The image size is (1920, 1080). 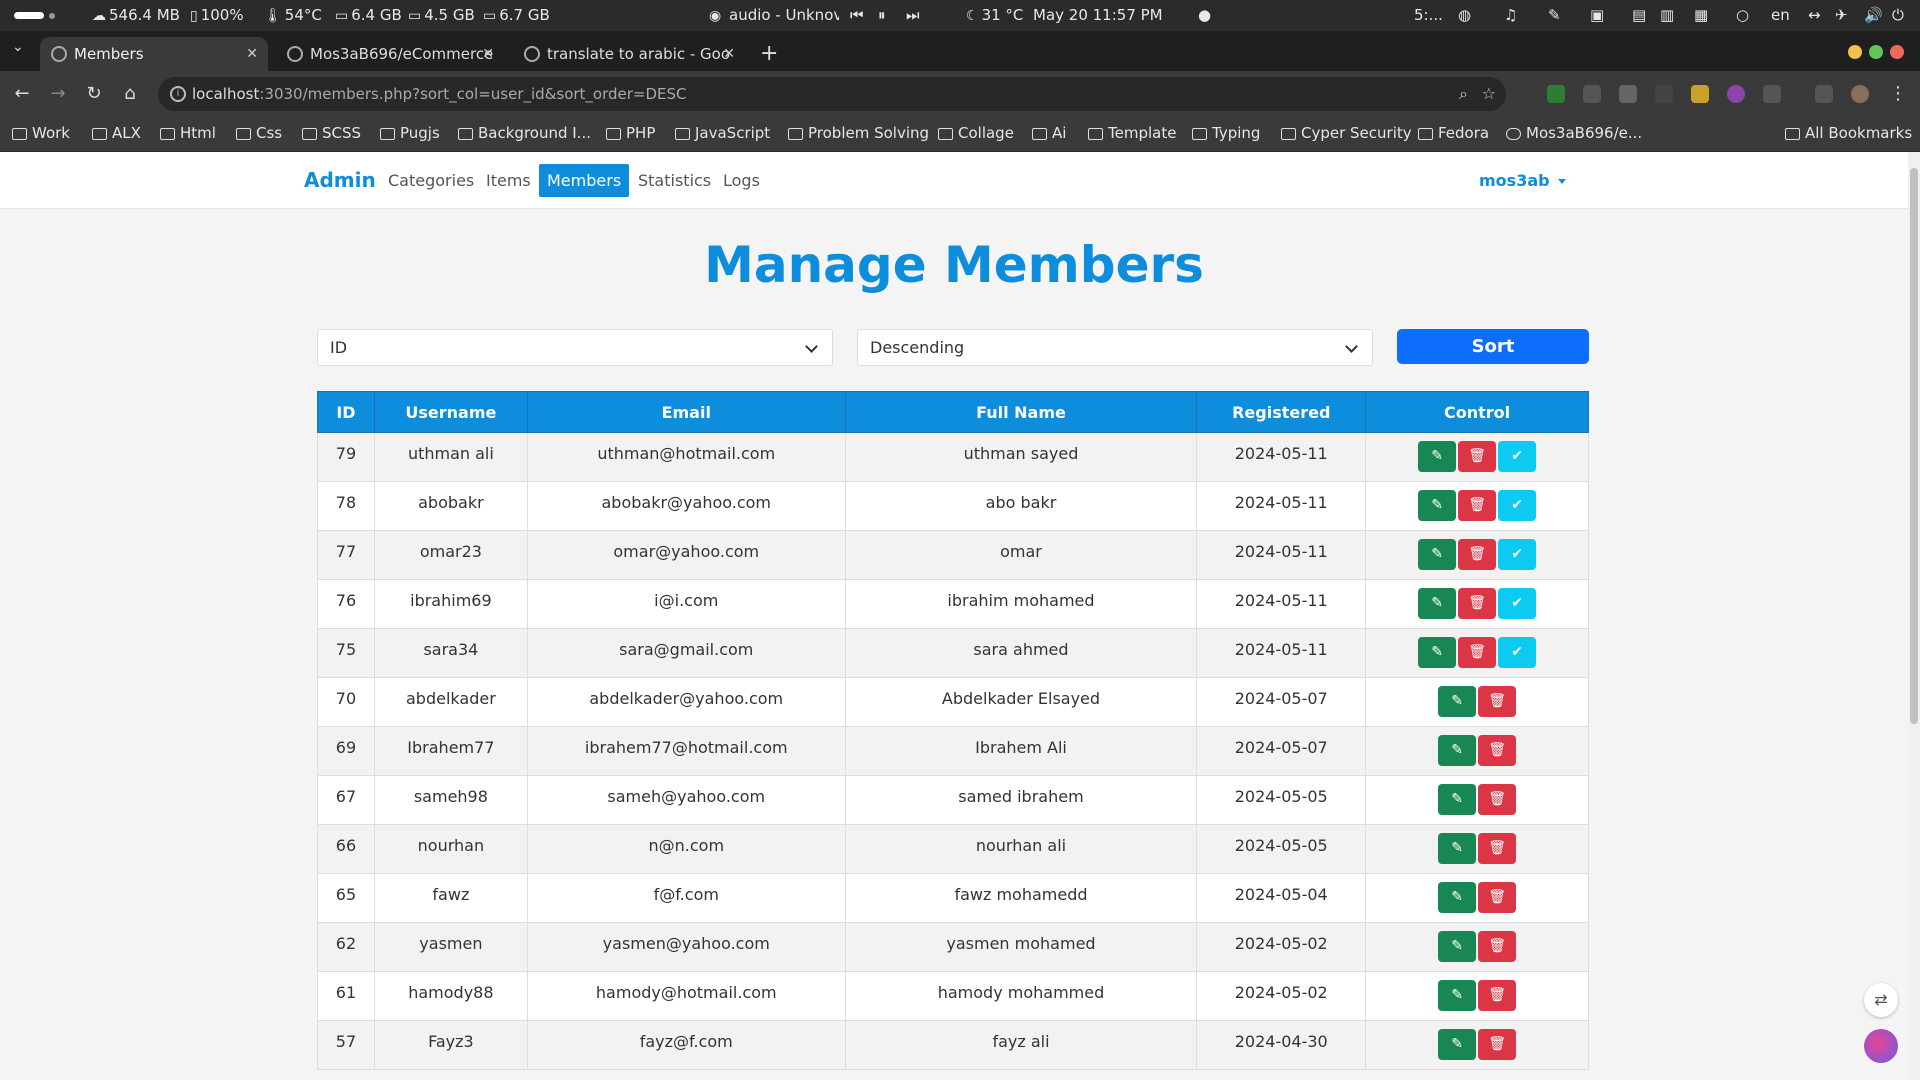 I want to click on tab-github: Mos3aB696/eCommerce ✕, so click(x=390, y=54).